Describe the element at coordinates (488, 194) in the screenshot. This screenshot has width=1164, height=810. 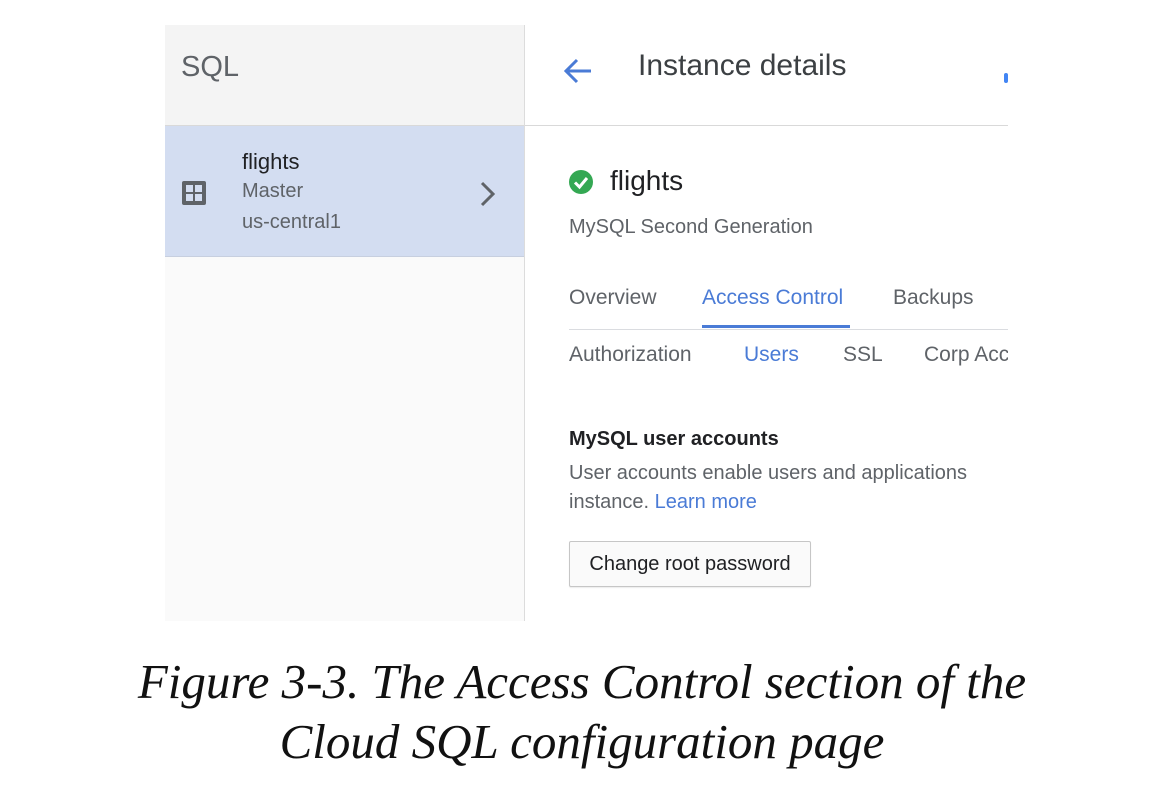
I see `chevron-right-icon` at that location.